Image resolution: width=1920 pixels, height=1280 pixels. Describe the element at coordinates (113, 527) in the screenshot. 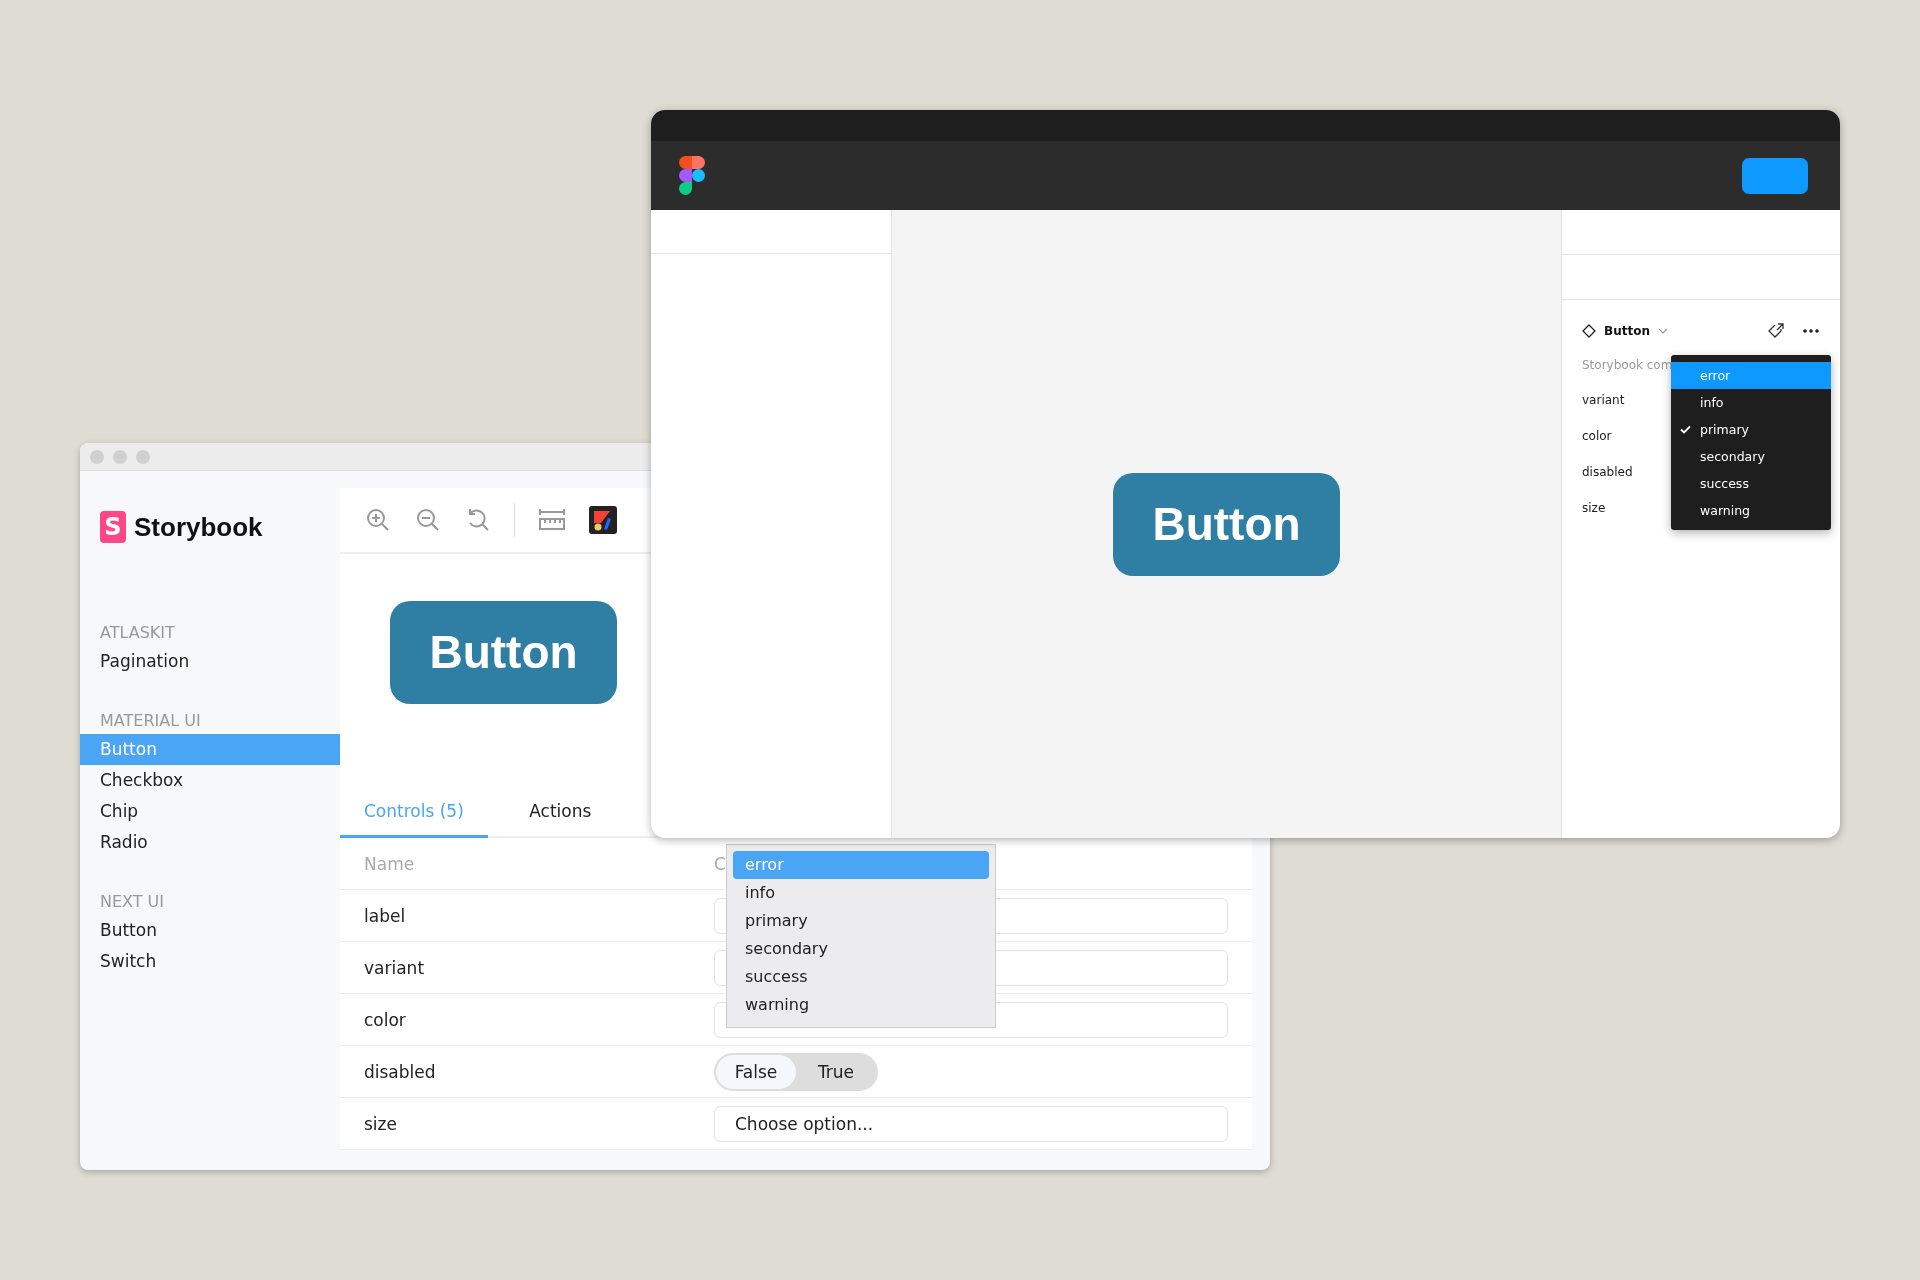

I see `logo-mark: S` at that location.